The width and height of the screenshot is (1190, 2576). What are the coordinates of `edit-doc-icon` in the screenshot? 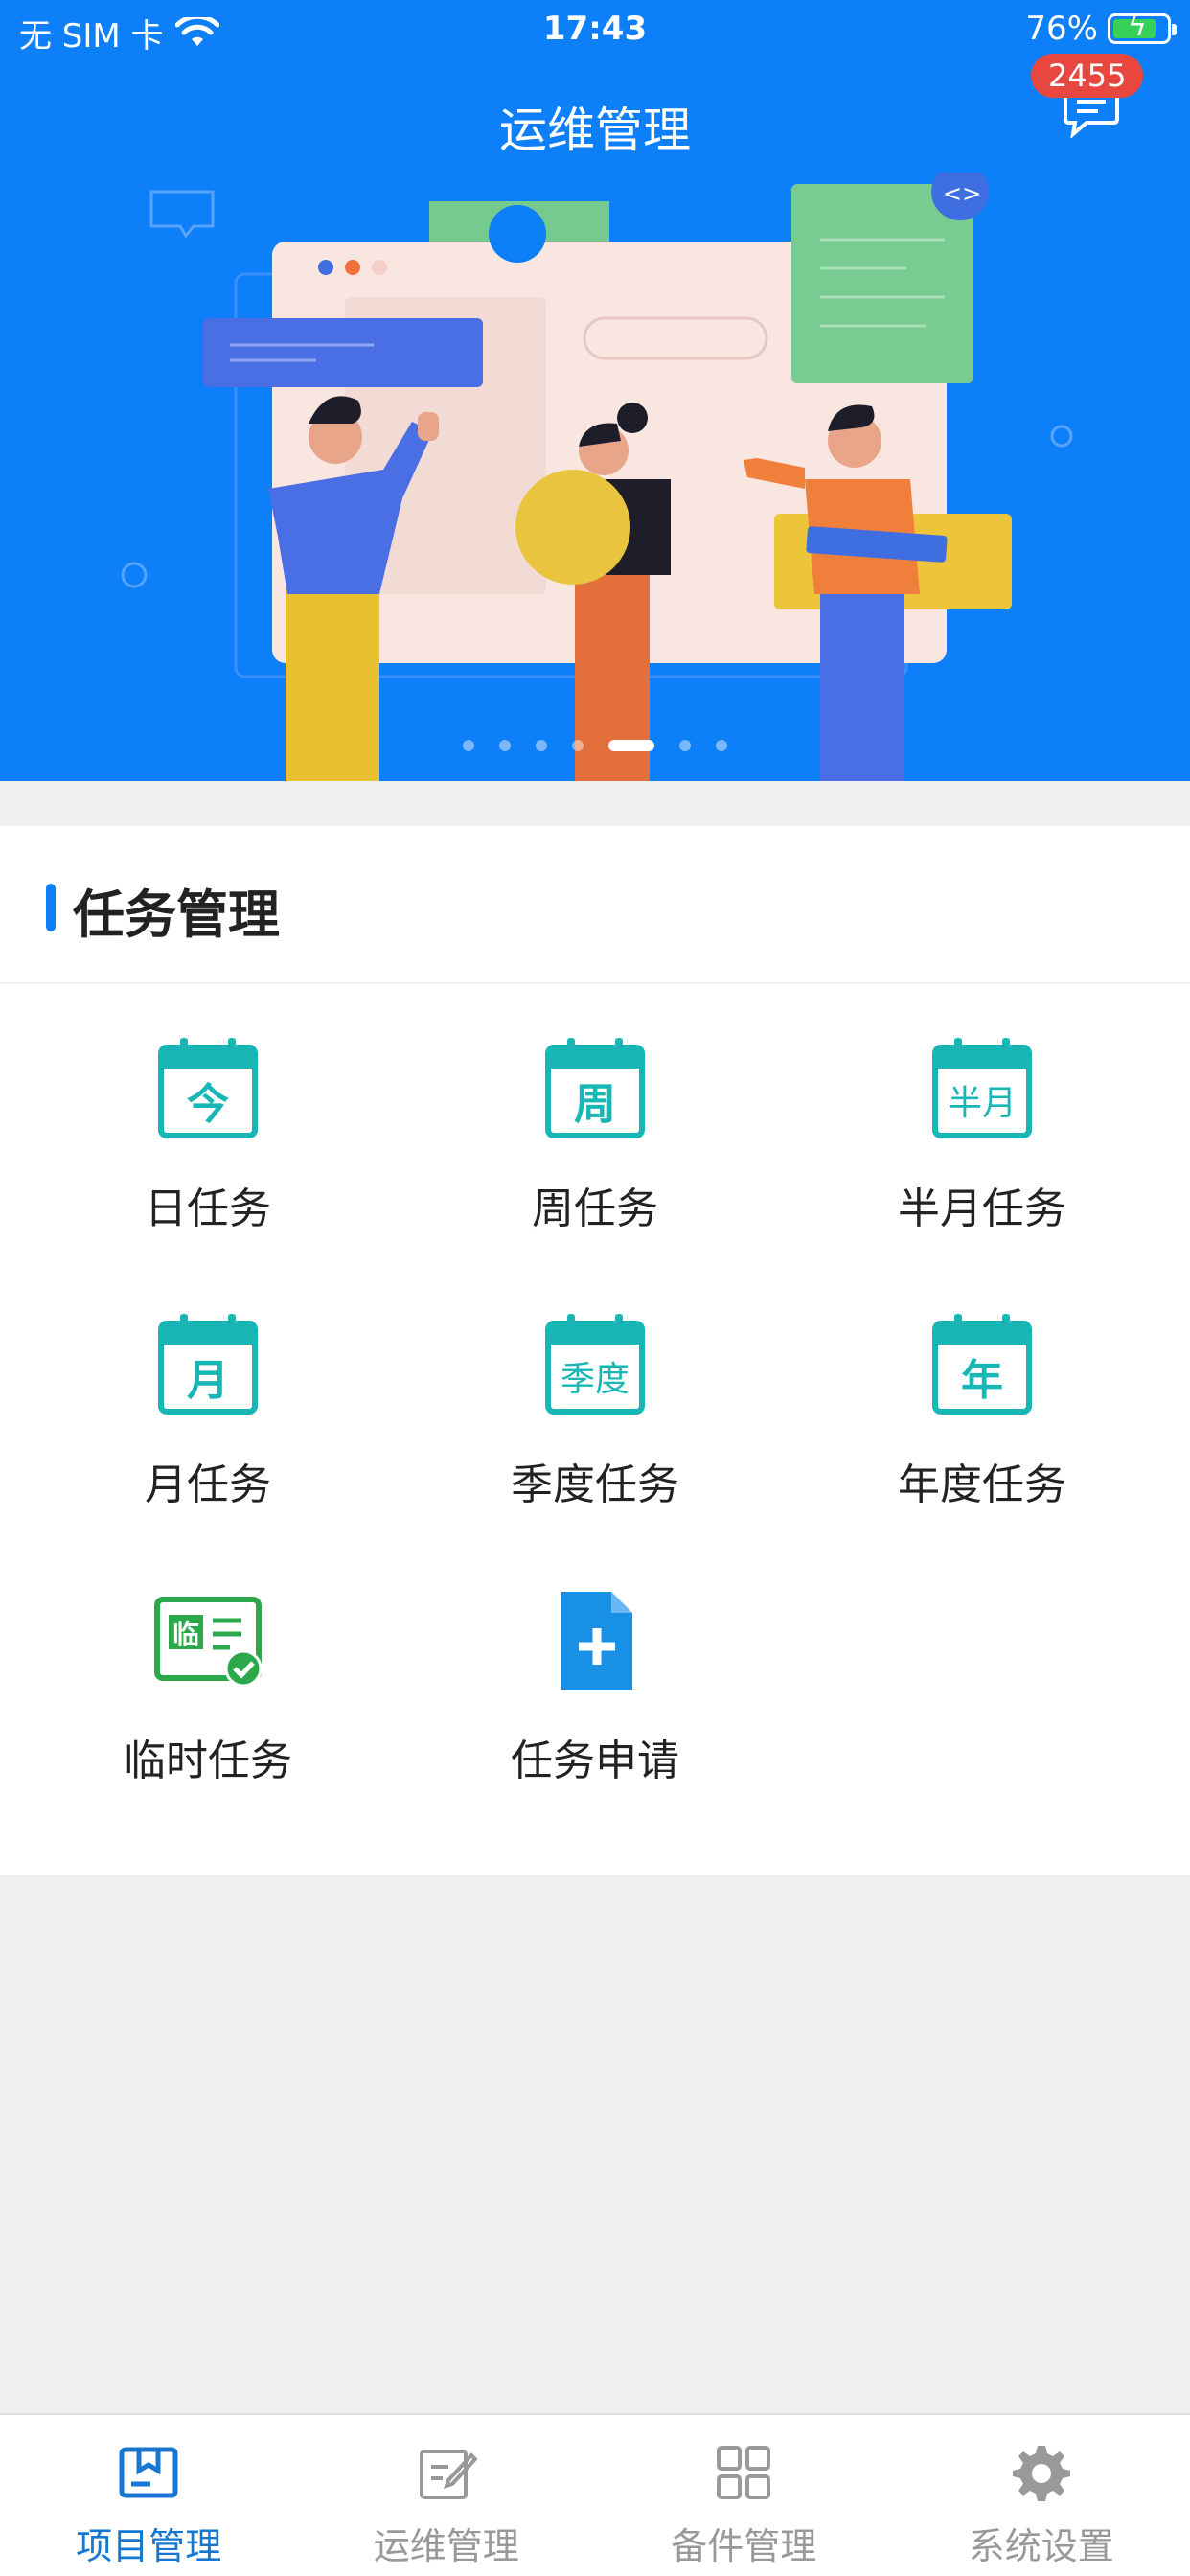 It's located at (448, 2474).